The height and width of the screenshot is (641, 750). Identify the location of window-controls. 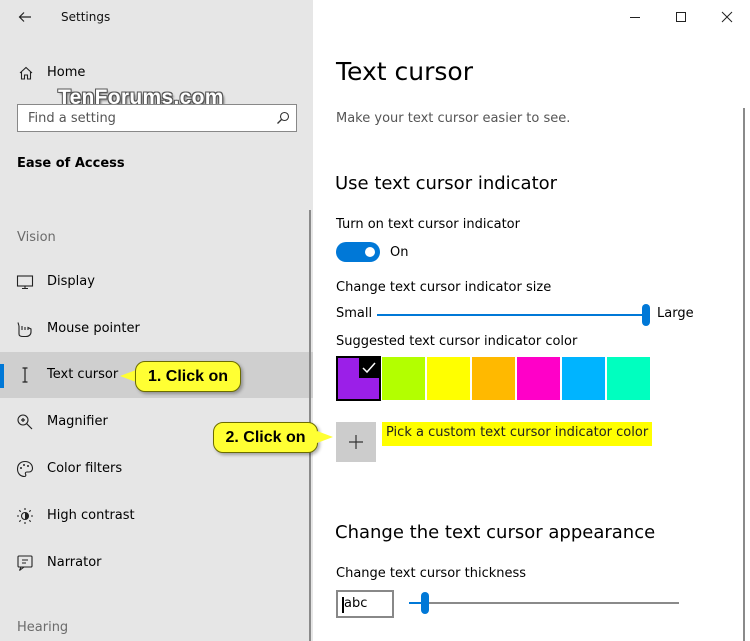
(681, 17).